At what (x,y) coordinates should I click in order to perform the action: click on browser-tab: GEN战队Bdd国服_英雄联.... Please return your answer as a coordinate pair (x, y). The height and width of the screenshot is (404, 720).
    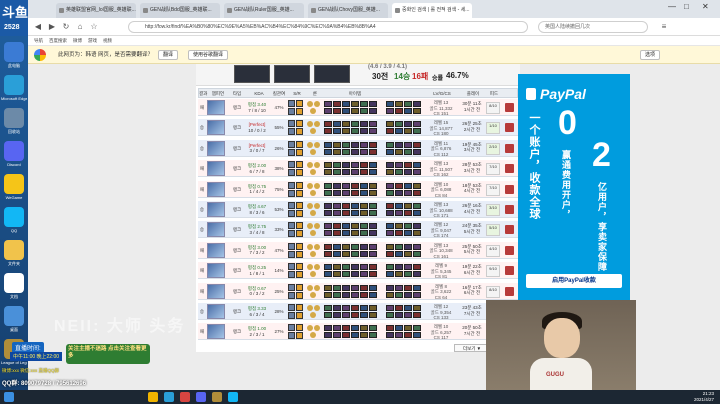
    Looking at the image, I should click on (180, 10).